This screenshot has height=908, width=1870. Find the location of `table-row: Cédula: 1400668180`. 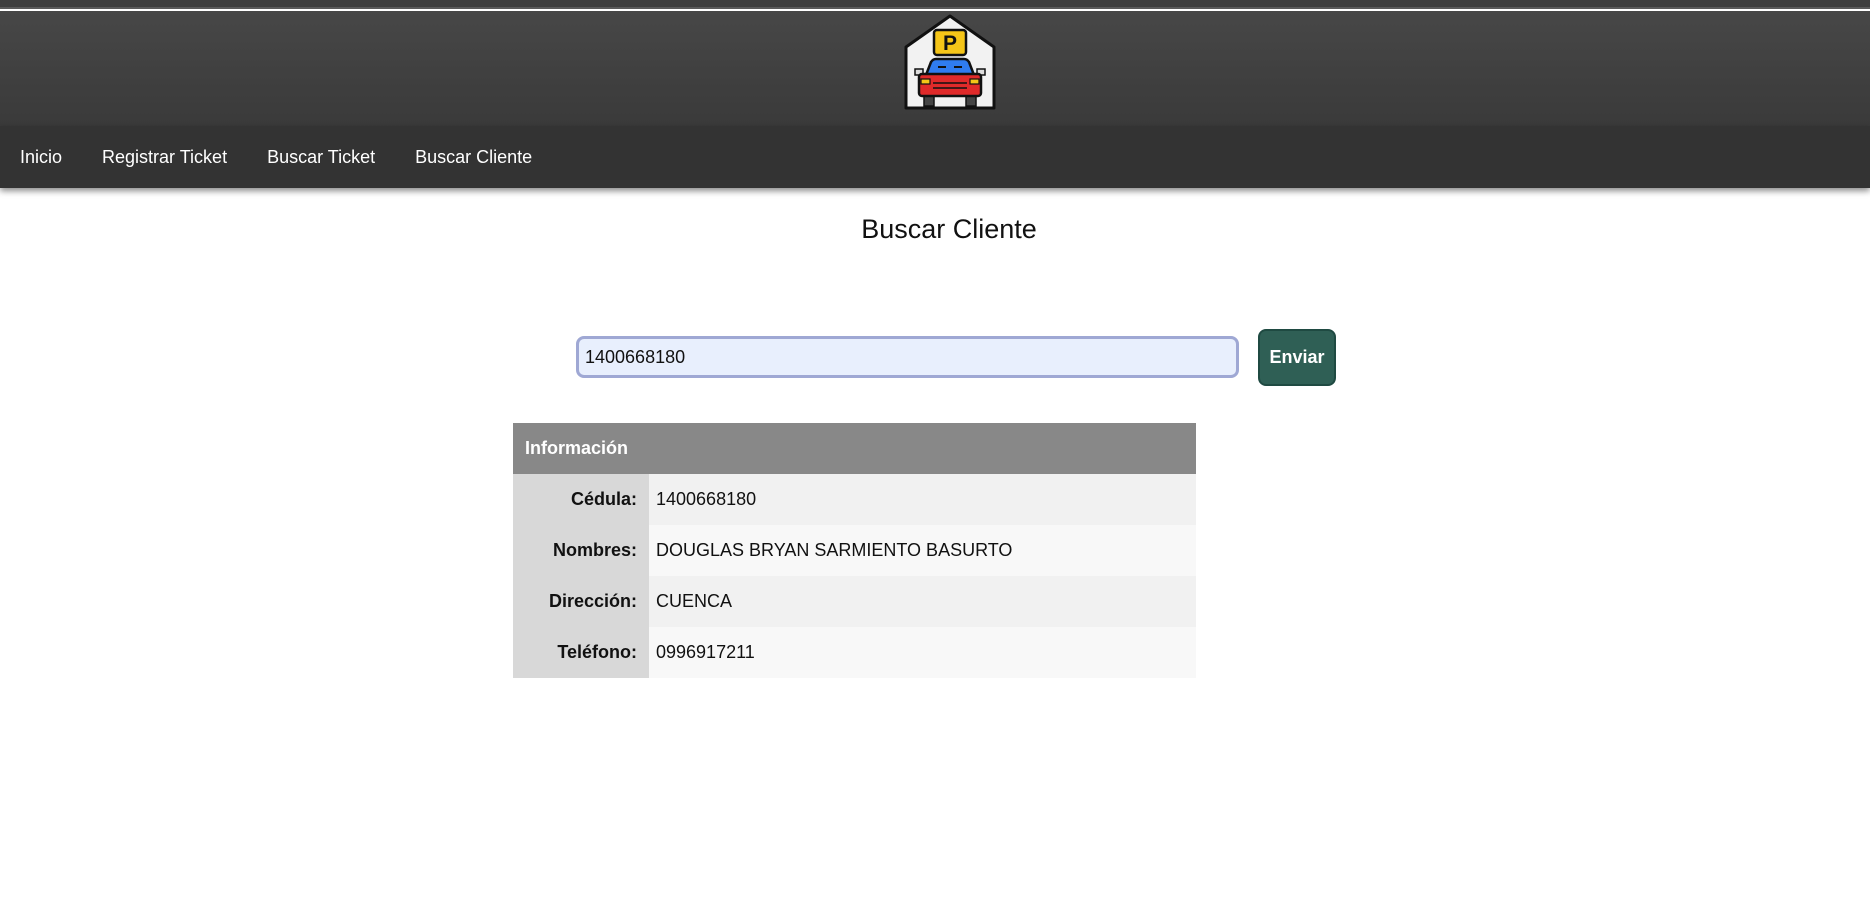

table-row: Cédula: 1400668180 is located at coordinates (854, 499).